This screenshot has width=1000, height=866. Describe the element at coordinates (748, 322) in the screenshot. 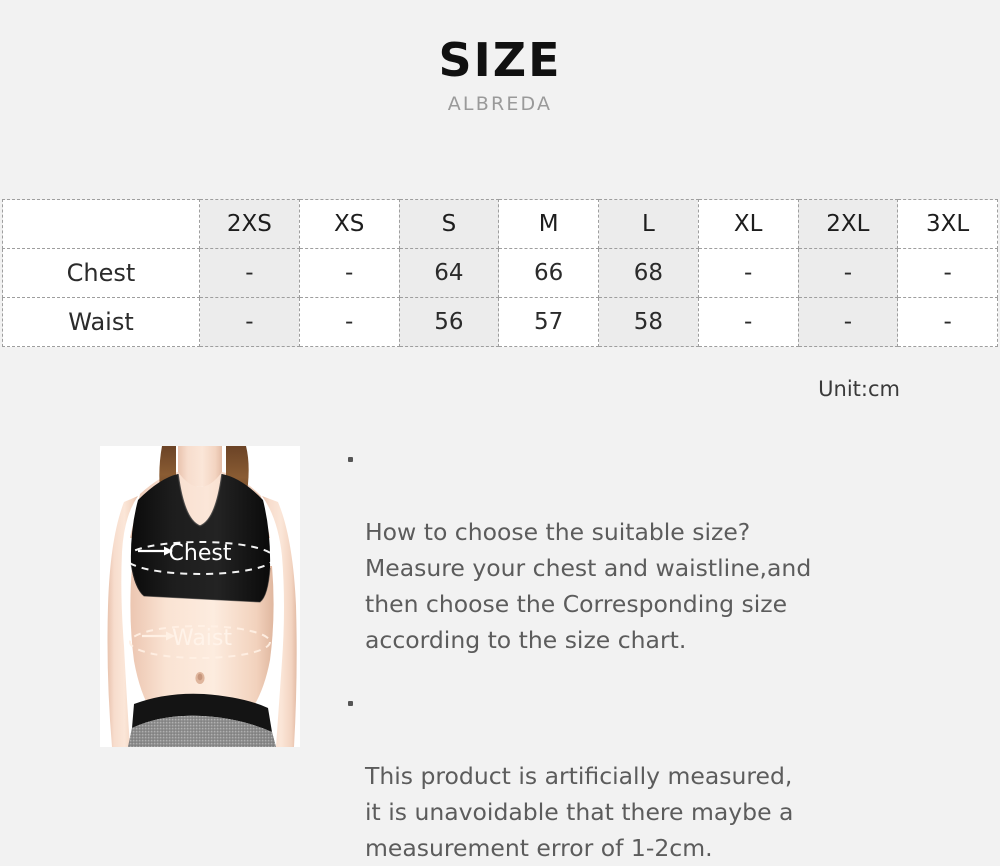

I see `cell-waist-xl: -` at that location.